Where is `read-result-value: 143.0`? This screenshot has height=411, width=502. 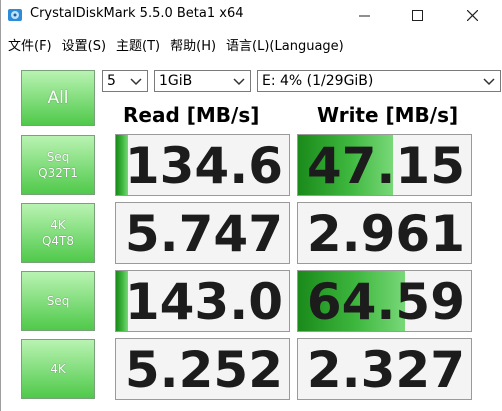 read-result-value: 143.0 is located at coordinates (203, 302).